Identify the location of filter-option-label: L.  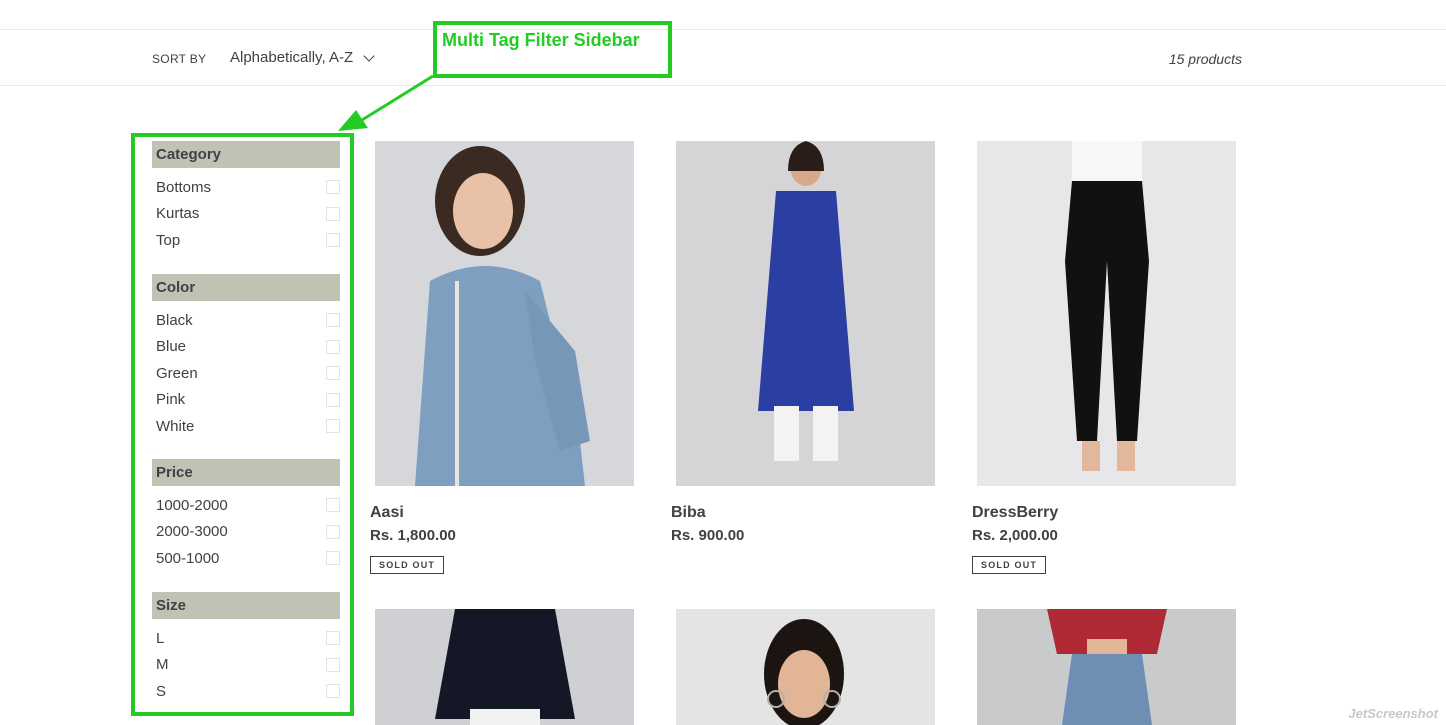
(160, 638).